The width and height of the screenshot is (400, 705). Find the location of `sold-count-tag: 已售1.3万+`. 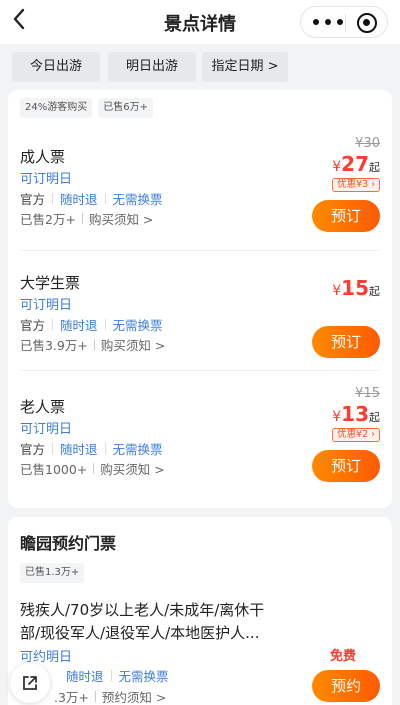

sold-count-tag: 已售1.3万+ is located at coordinates (52, 573).